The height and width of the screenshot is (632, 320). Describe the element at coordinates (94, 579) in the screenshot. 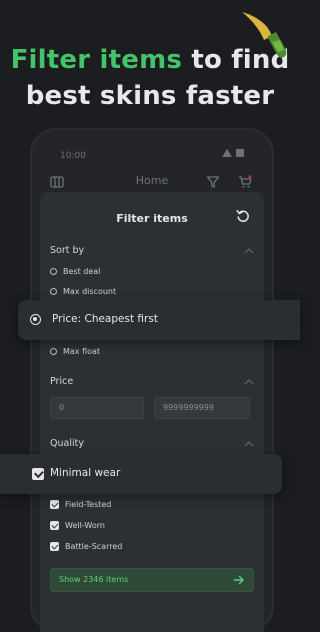

I see `show-items-label: Show 2346 items` at that location.